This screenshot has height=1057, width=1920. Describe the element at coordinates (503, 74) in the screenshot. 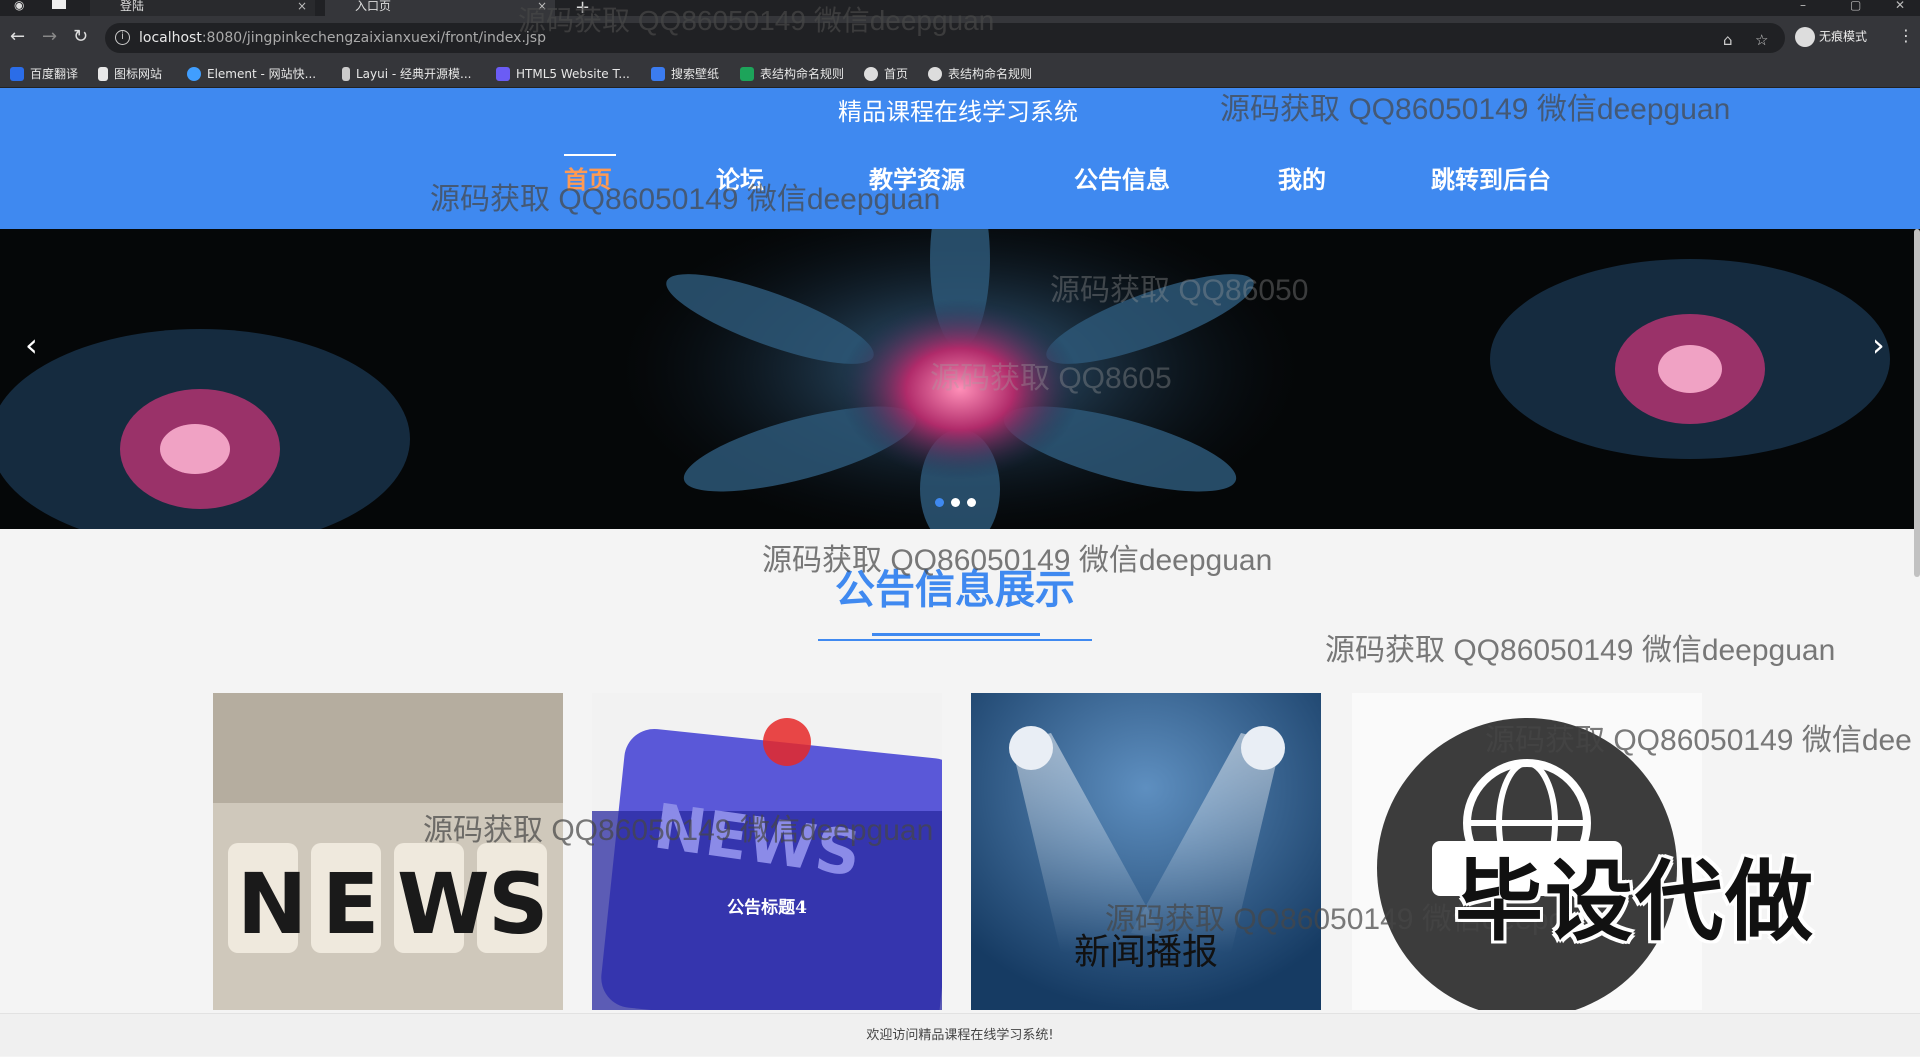

I see `html5-icon` at that location.